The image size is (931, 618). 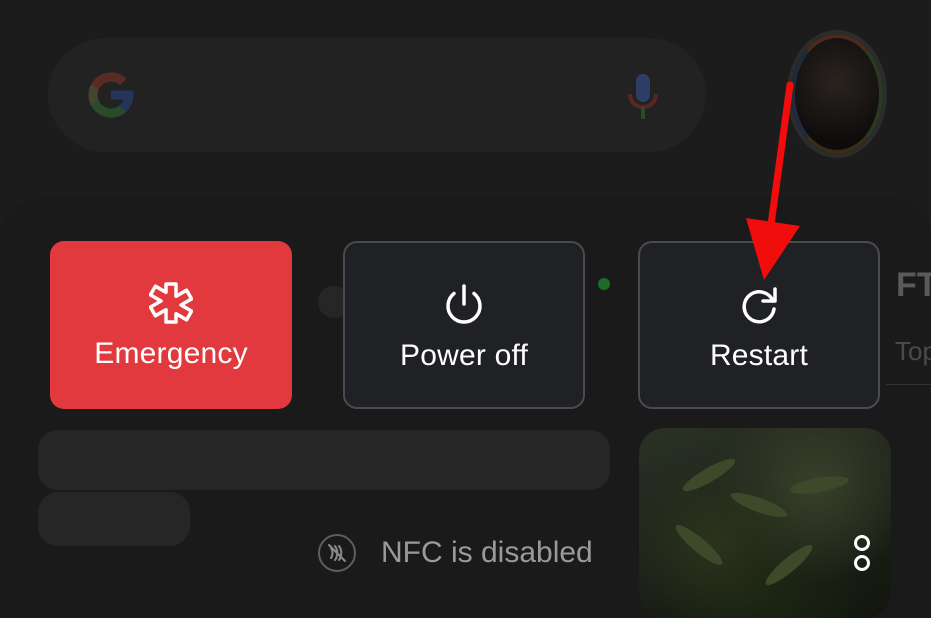 I want to click on account-avatar, so click(x=837, y=94).